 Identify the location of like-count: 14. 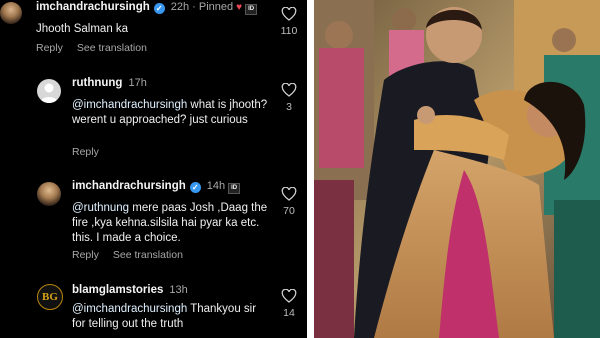
(289, 313).